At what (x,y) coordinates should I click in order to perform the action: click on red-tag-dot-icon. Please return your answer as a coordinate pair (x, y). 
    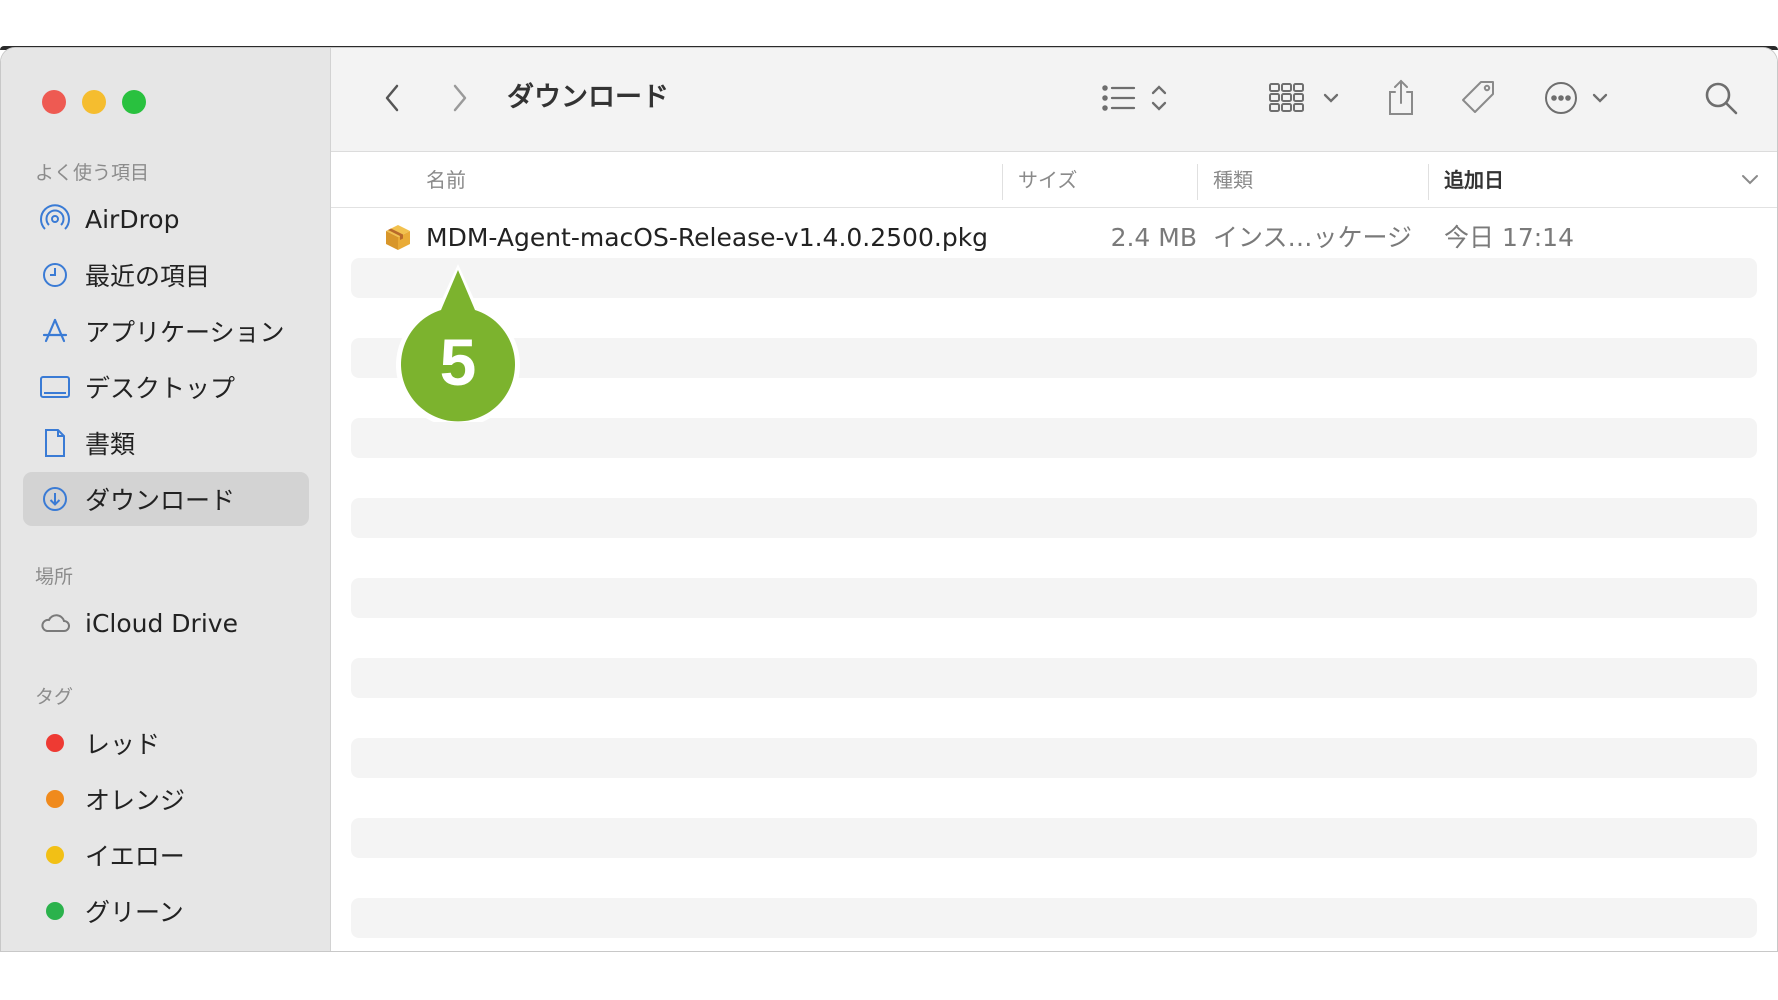
    Looking at the image, I should click on (55, 743).